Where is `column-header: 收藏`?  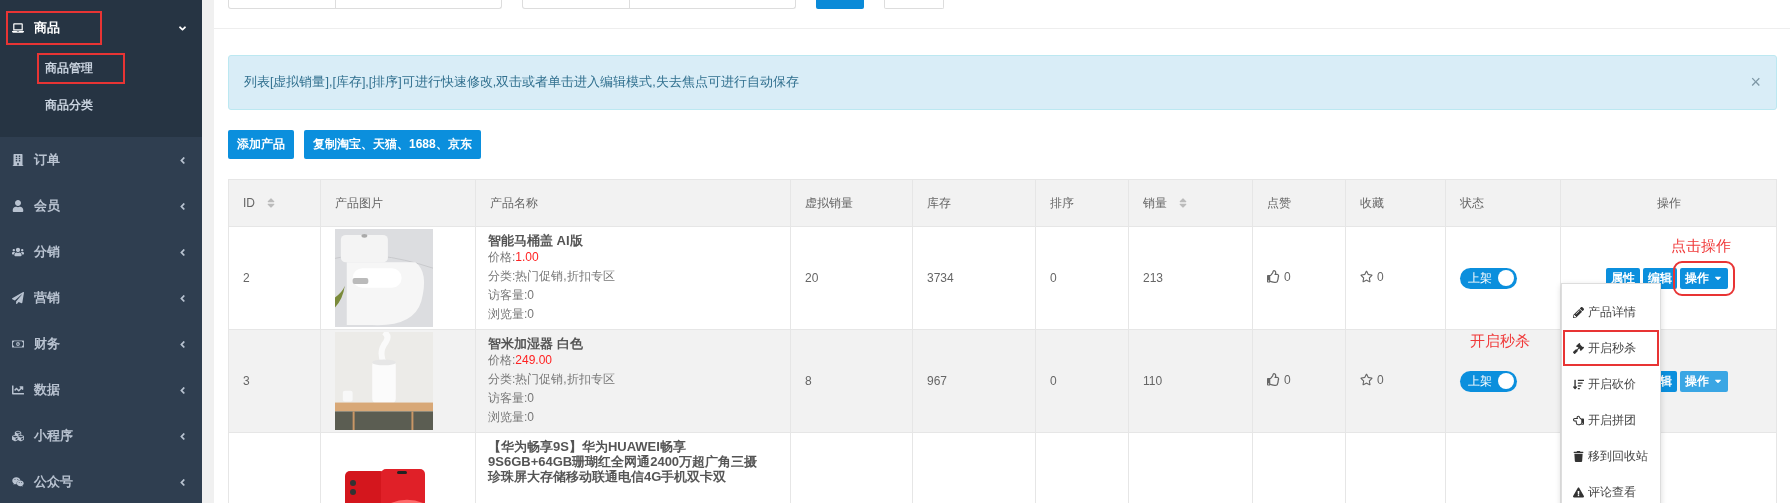 column-header: 收藏 is located at coordinates (1395, 203).